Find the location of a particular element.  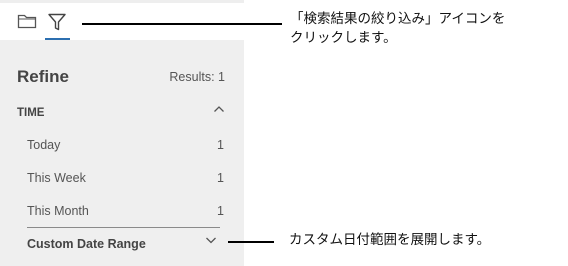

chevron-up-icon is located at coordinates (219, 109).